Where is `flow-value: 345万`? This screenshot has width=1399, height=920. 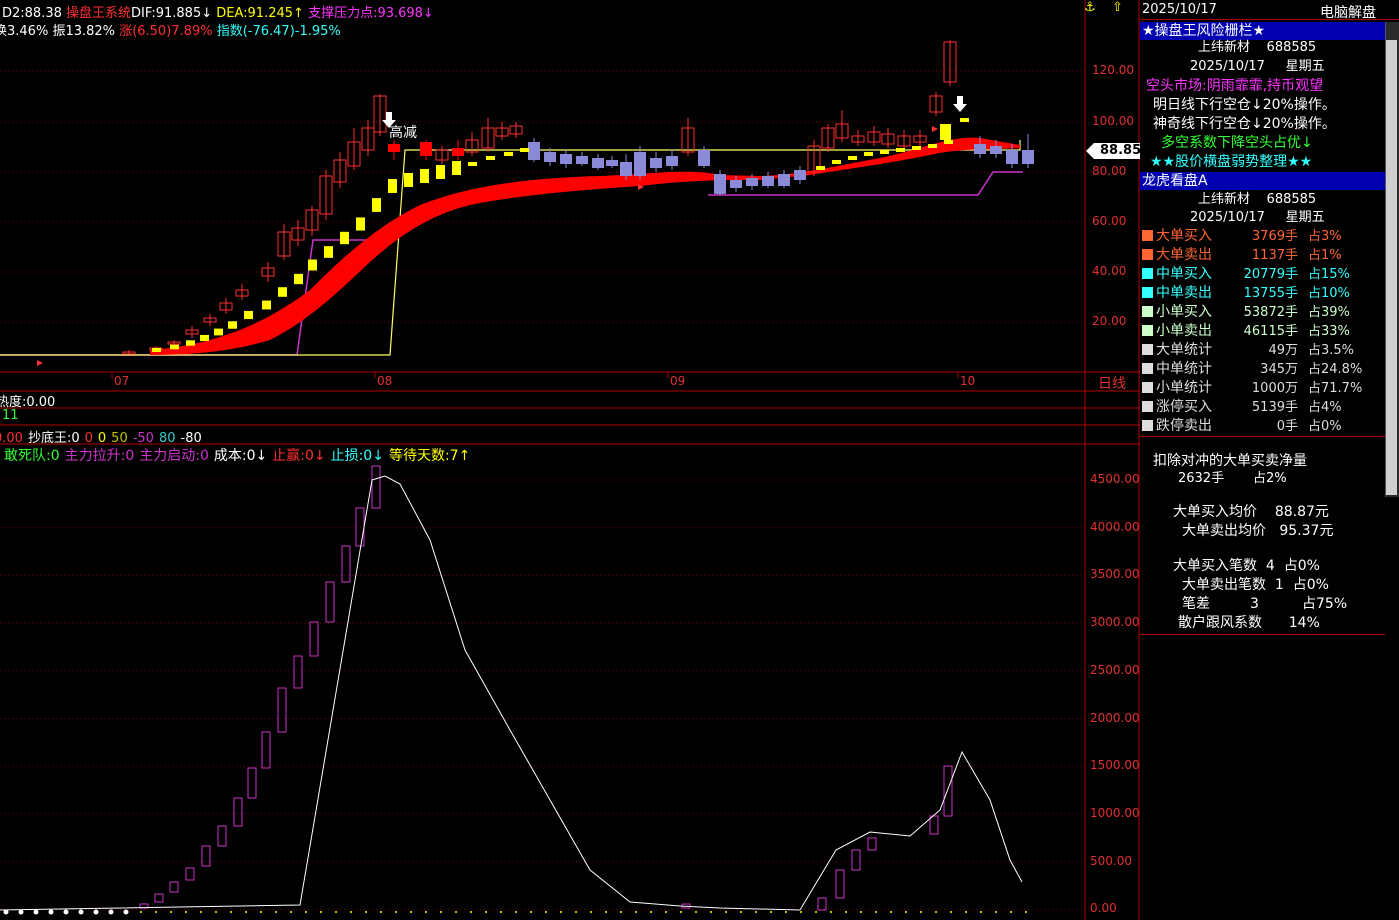
flow-value: 345万 is located at coordinates (1279, 369).